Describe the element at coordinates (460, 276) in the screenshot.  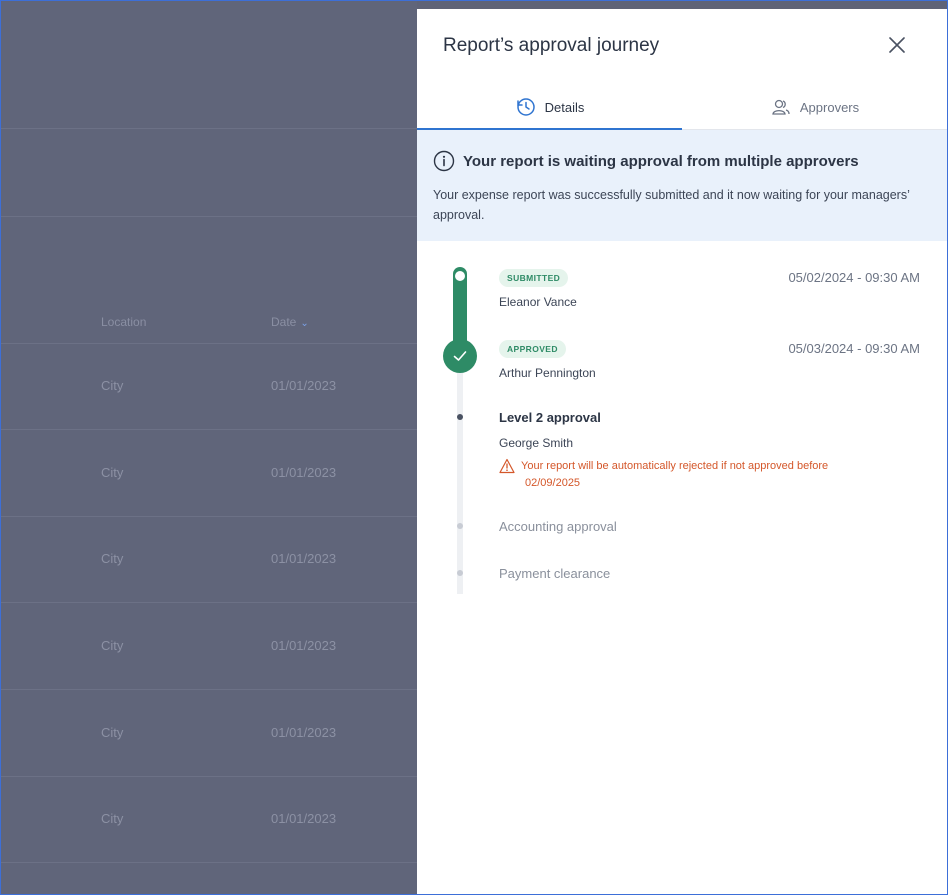
I see `timeline-start-dot` at that location.